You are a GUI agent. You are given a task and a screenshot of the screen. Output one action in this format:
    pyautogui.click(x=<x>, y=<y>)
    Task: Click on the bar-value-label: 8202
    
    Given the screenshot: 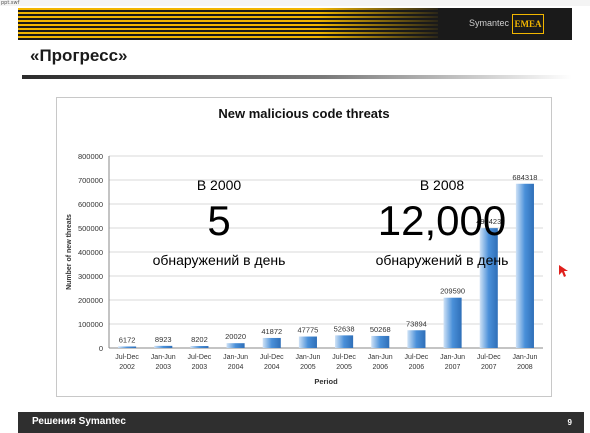 What is the action you would take?
    pyautogui.click(x=199, y=339)
    